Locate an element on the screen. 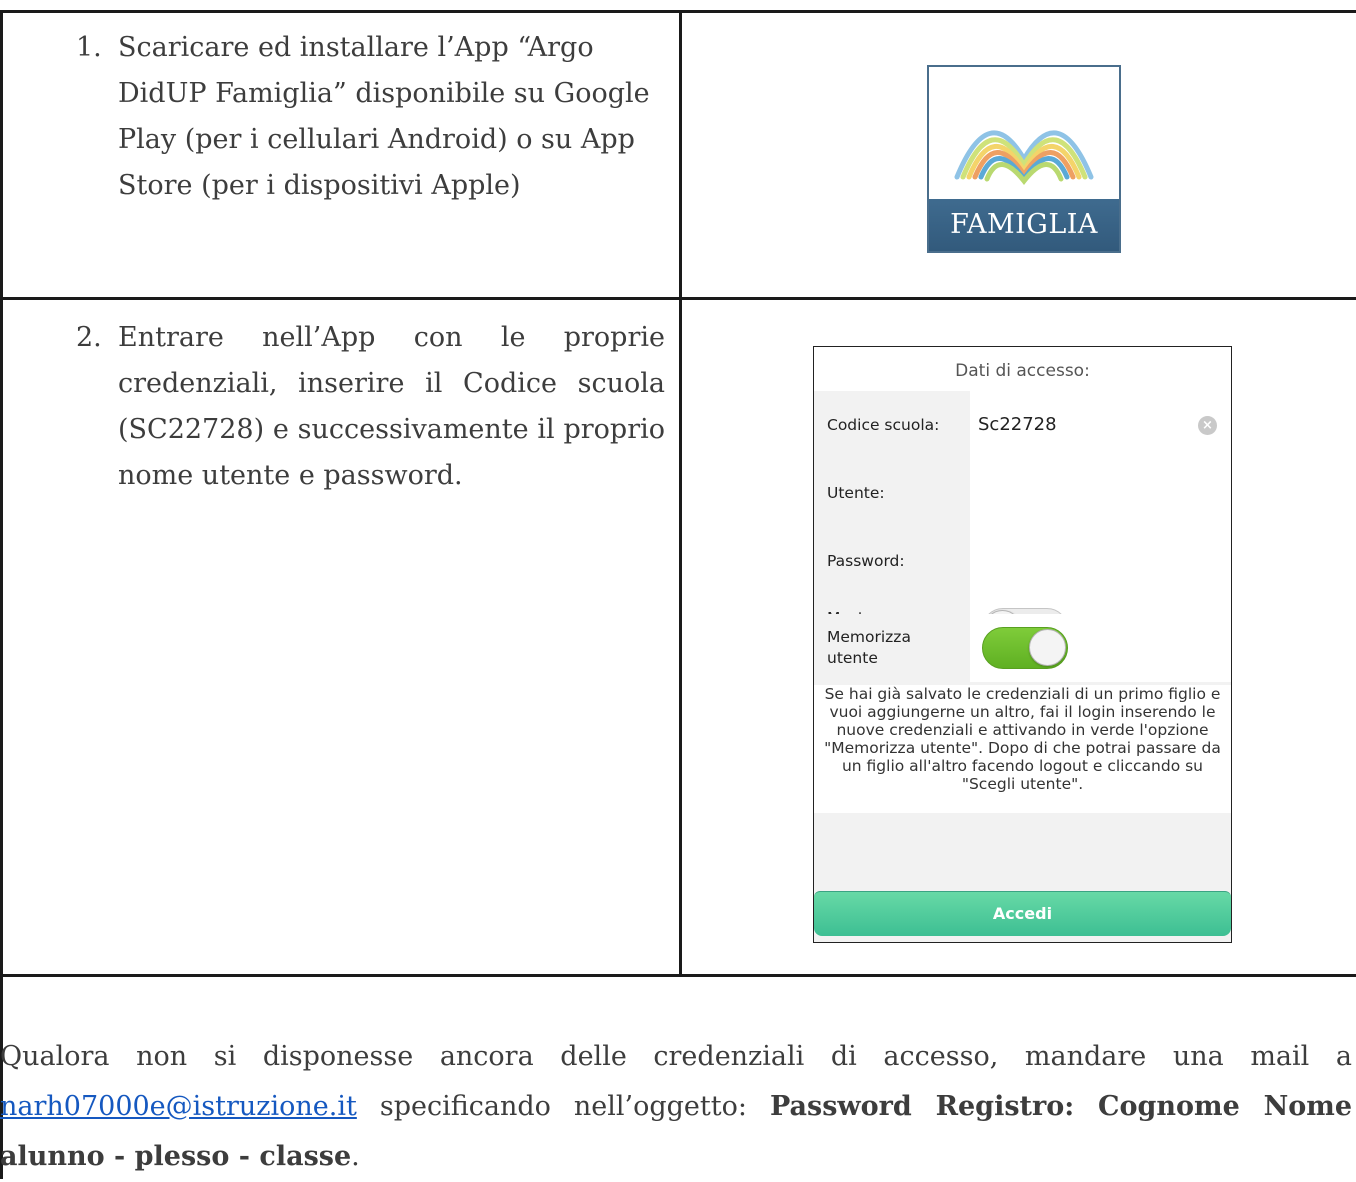  user-row: Utente: is located at coordinates (1022, 493).